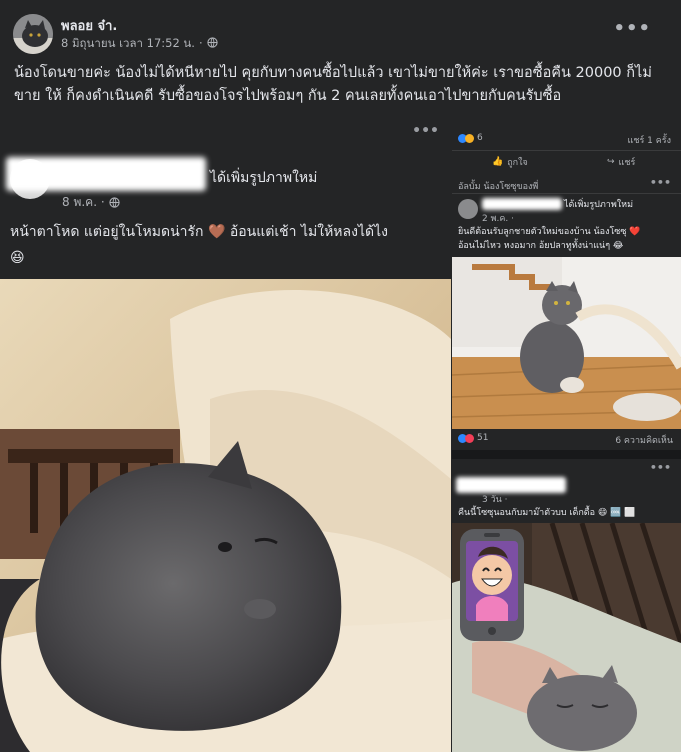 This screenshot has width=681, height=752. What do you see at coordinates (510, 162) in the screenshot?
I see `like-button: 👍 ถูกใจ` at bounding box center [510, 162].